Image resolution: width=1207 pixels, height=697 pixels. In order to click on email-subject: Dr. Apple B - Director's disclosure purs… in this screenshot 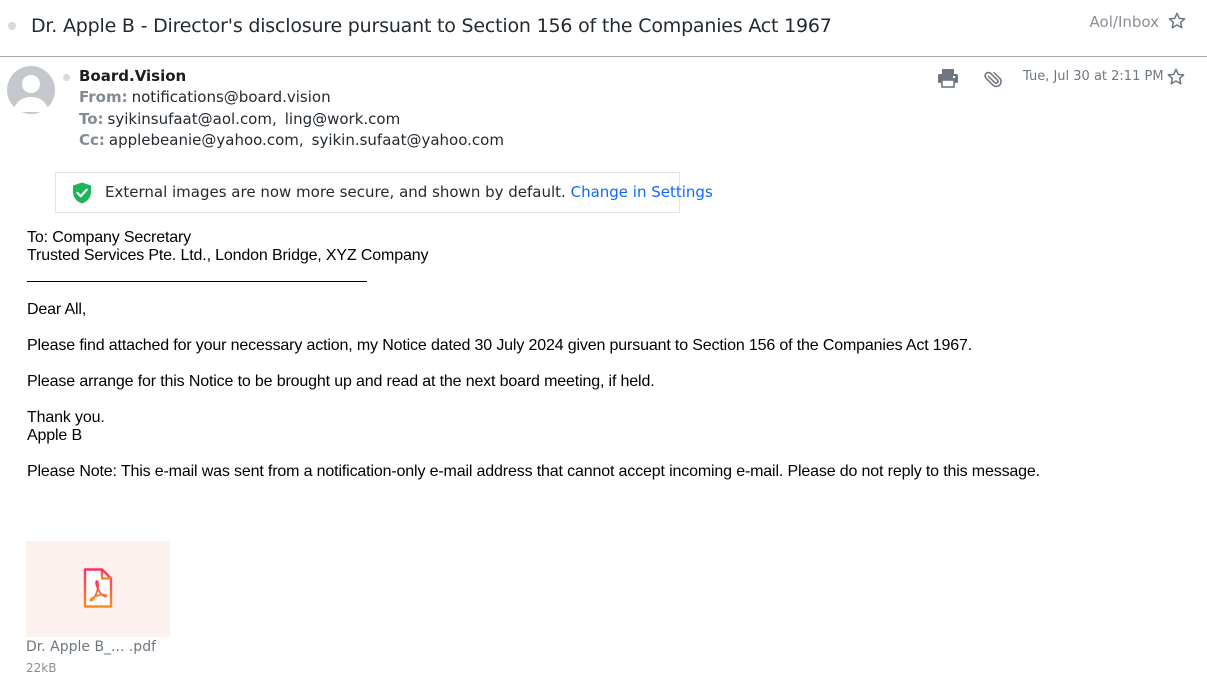, I will do `click(431, 26)`.